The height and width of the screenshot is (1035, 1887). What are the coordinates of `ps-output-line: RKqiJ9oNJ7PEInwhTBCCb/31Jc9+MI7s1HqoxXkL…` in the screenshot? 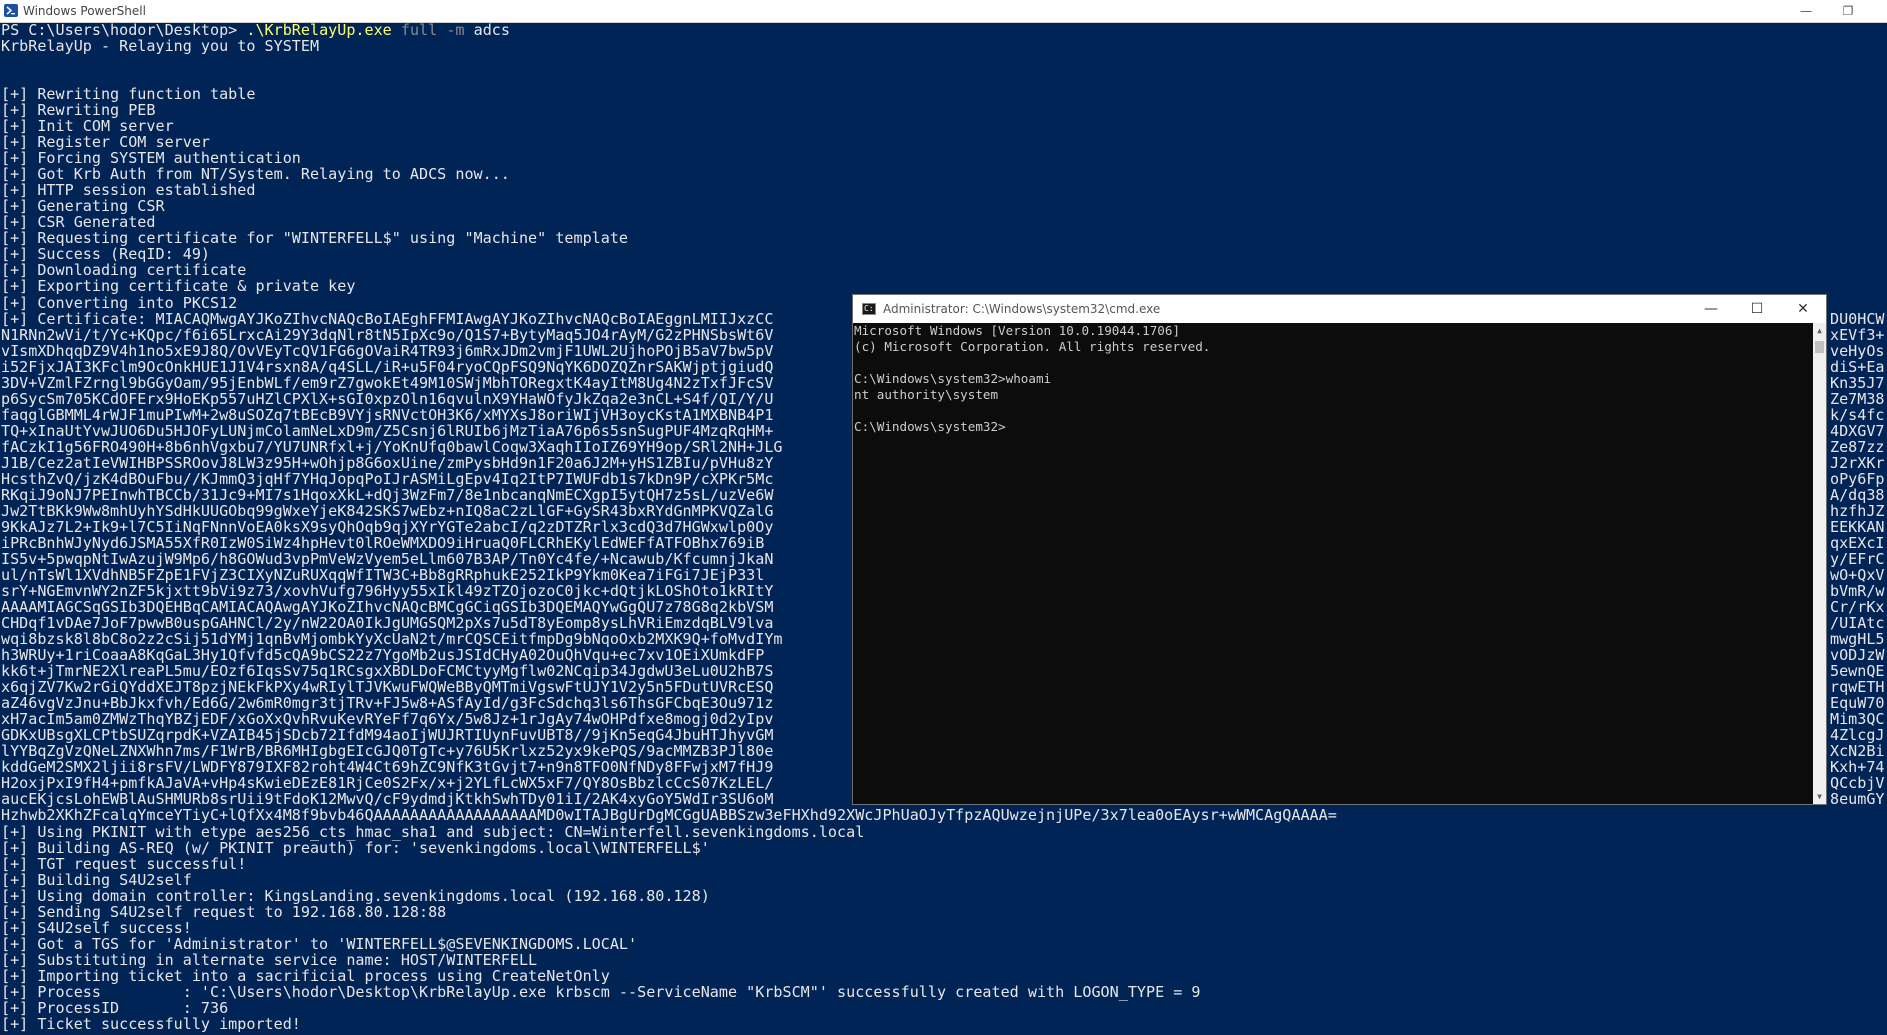 It's located at (387, 494).